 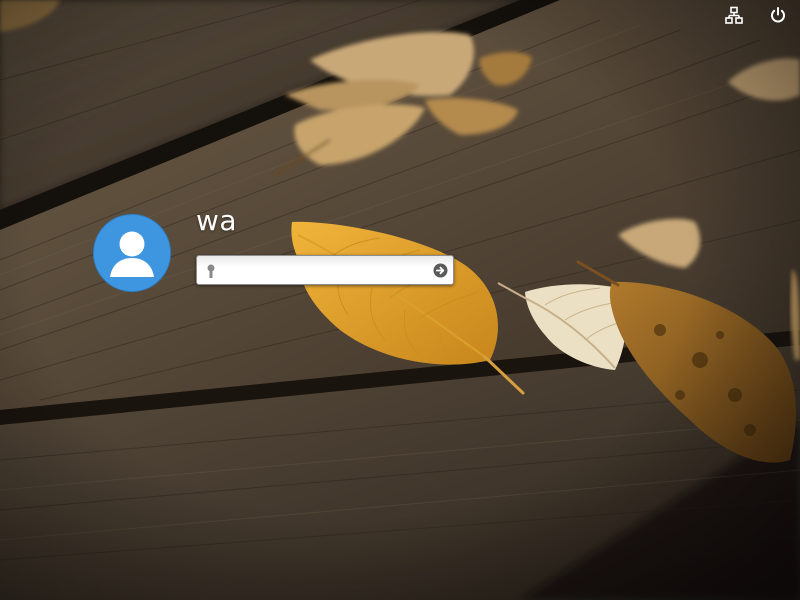 I want to click on username-label: wa, so click(x=217, y=220).